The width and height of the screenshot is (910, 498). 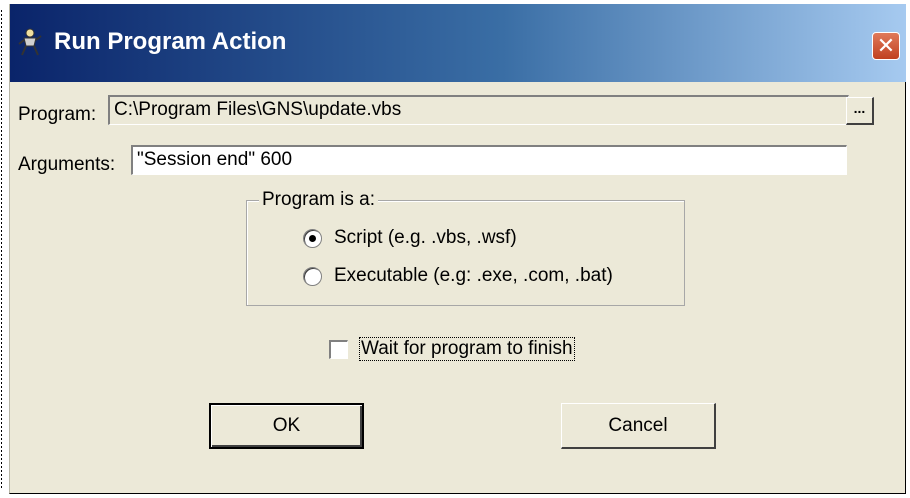 What do you see at coordinates (318, 200) in the screenshot?
I see `program-type-group-title: Program is a:` at bounding box center [318, 200].